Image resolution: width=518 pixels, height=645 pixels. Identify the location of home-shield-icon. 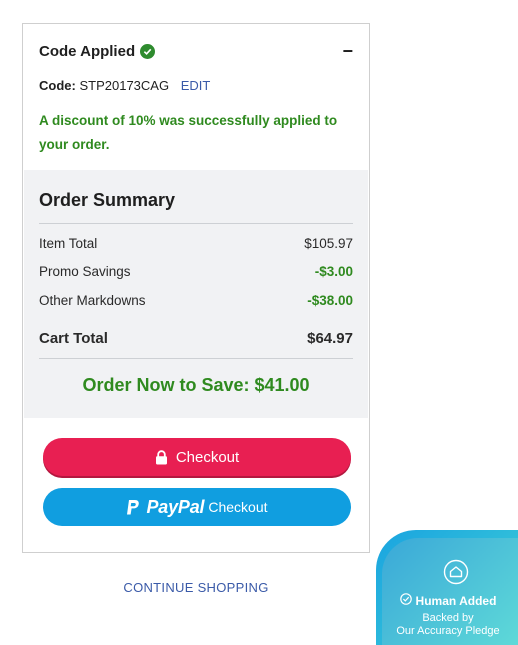
(456, 574).